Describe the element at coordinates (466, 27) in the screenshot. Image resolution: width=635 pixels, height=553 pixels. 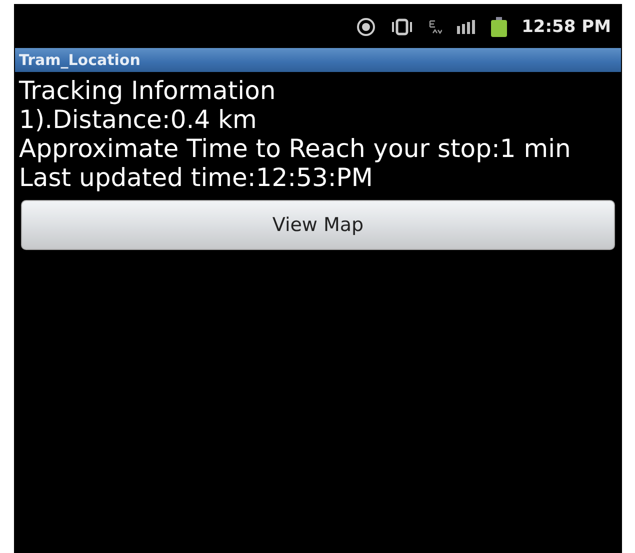
I see `signal-icon` at that location.